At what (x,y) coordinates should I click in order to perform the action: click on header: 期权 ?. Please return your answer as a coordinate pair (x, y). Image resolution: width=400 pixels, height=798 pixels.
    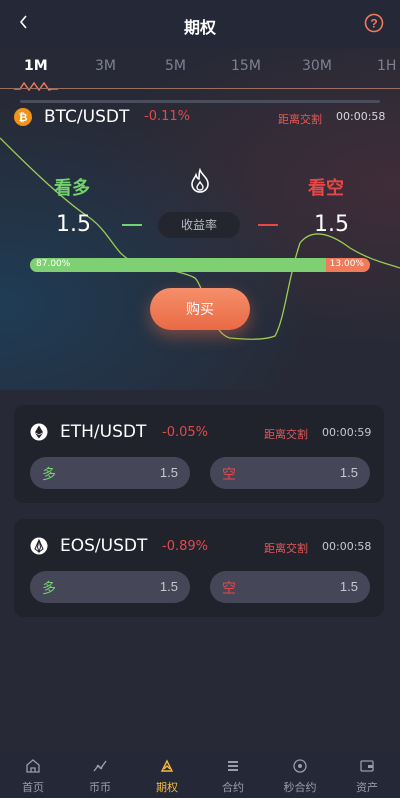
    Looking at the image, I should click on (200, 24).